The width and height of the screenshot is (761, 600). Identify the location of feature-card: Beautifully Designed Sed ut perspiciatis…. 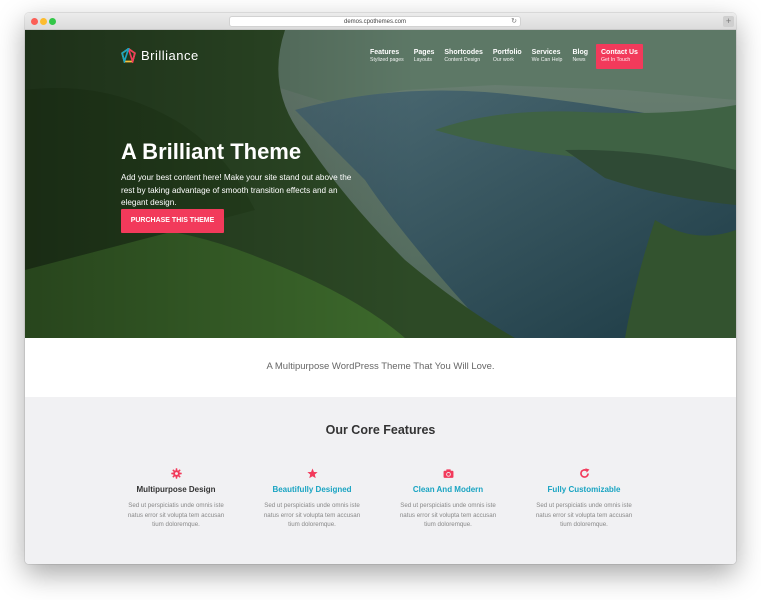
(312, 499).